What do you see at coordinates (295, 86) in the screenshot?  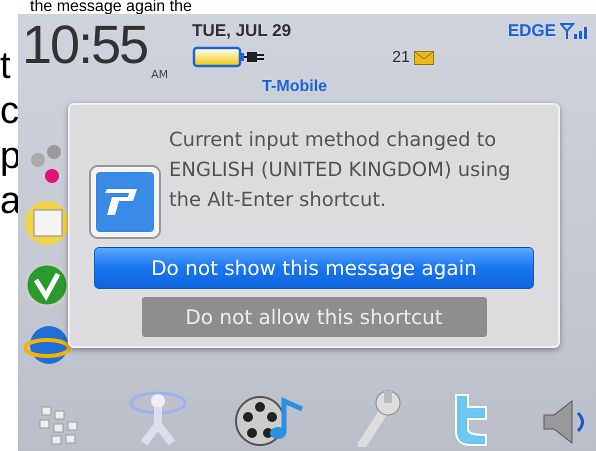 I see `carrier-name: T-Mobile` at bounding box center [295, 86].